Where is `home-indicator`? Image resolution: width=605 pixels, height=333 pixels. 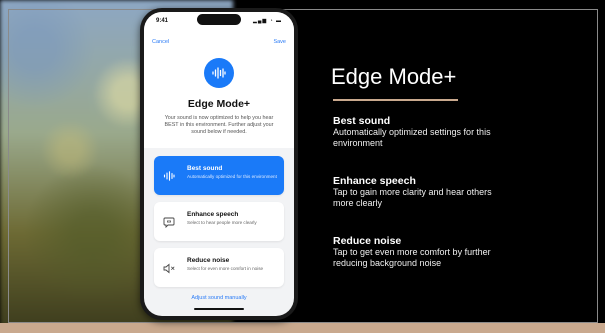 home-indicator is located at coordinates (219, 309).